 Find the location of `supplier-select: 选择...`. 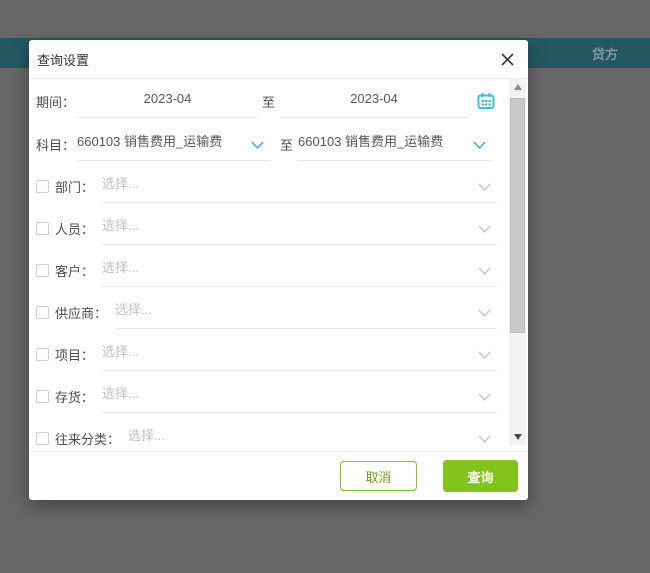

supplier-select: 选择... is located at coordinates (306, 312).